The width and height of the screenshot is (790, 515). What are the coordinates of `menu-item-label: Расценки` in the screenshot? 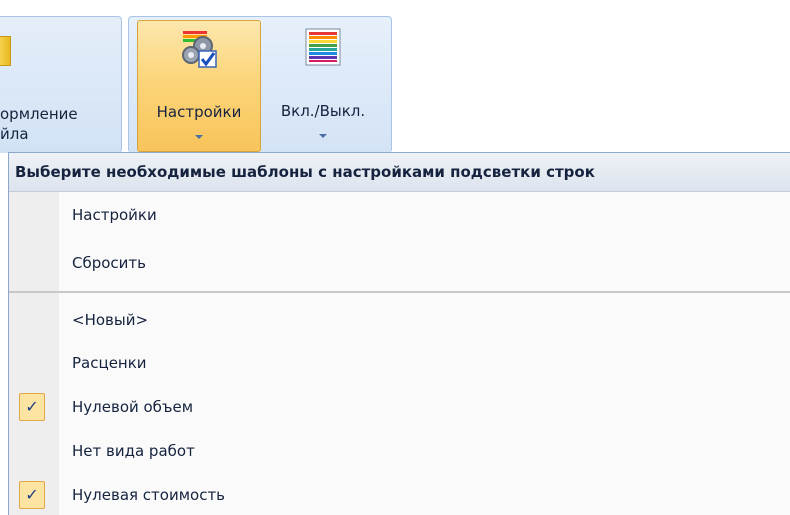 It's located at (109, 363).